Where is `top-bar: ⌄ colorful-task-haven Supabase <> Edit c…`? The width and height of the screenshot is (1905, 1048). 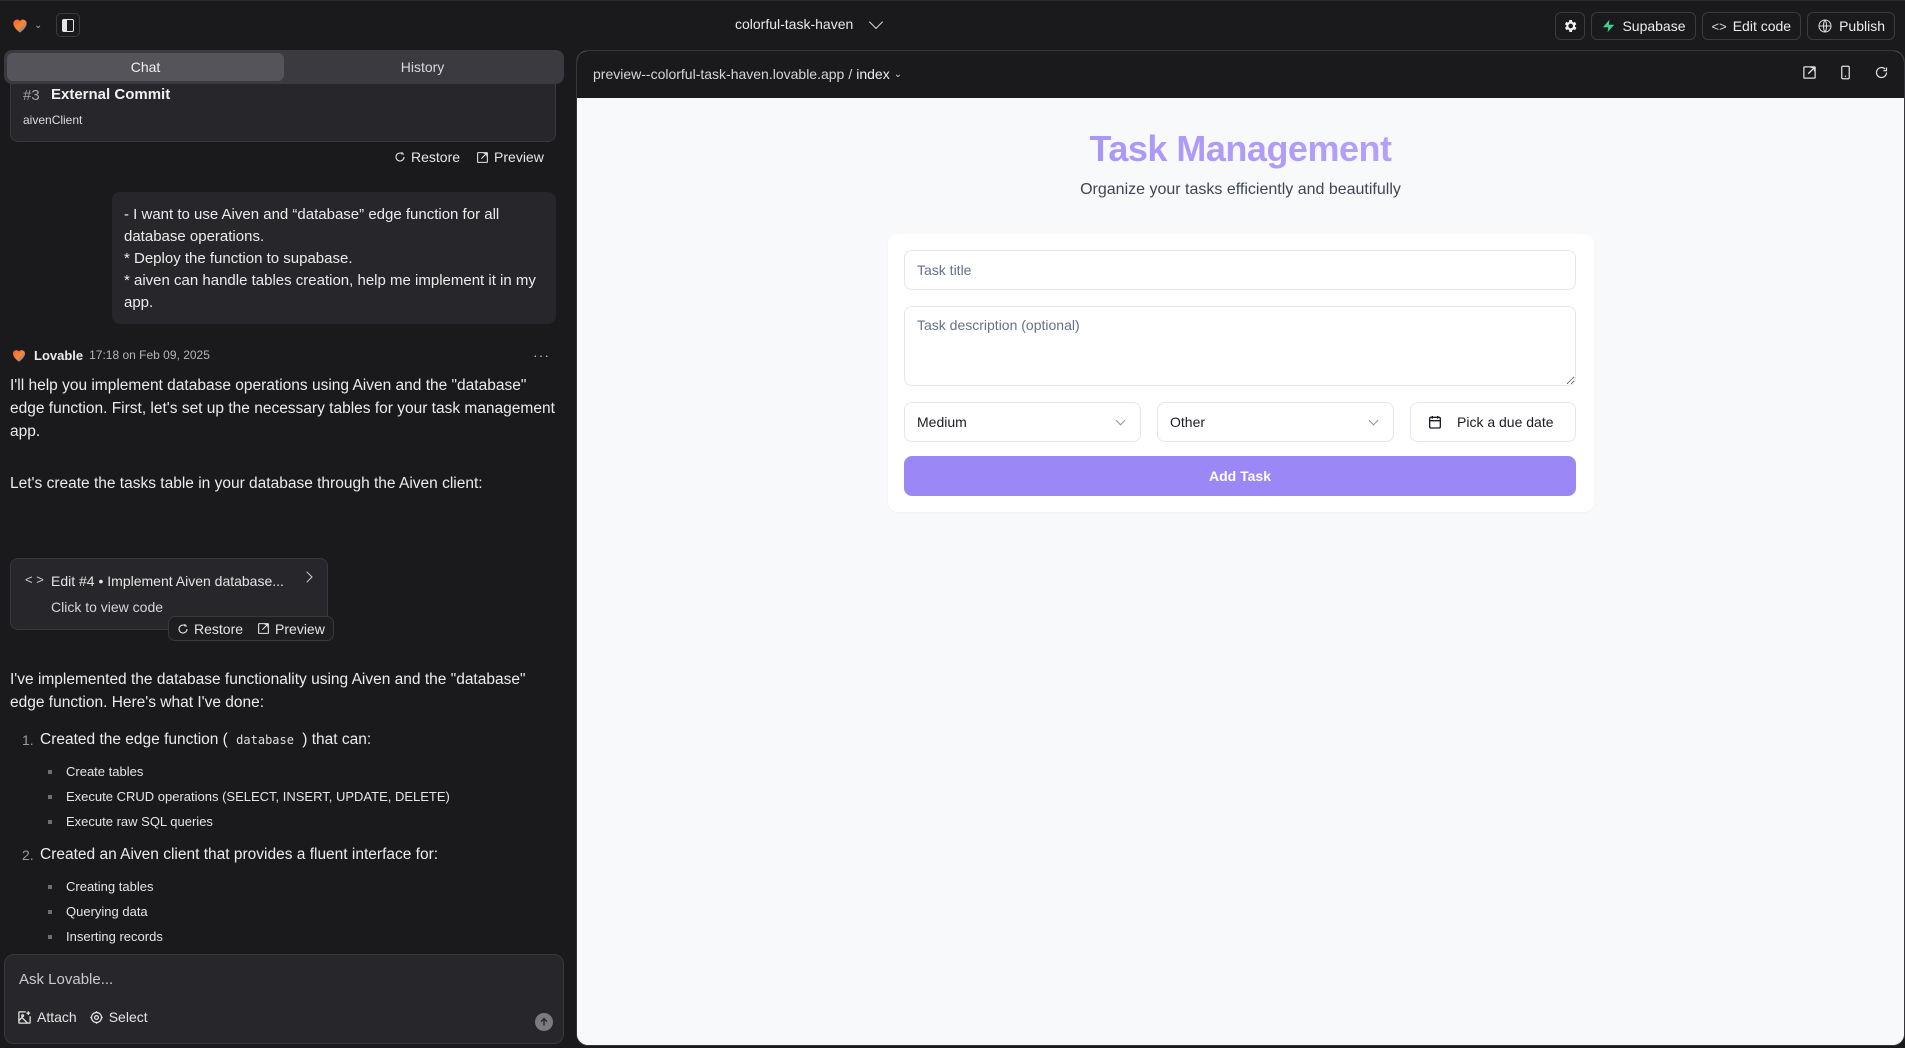
top-bar: ⌄ colorful-task-haven Supabase <> Edit c… is located at coordinates (952, 24).